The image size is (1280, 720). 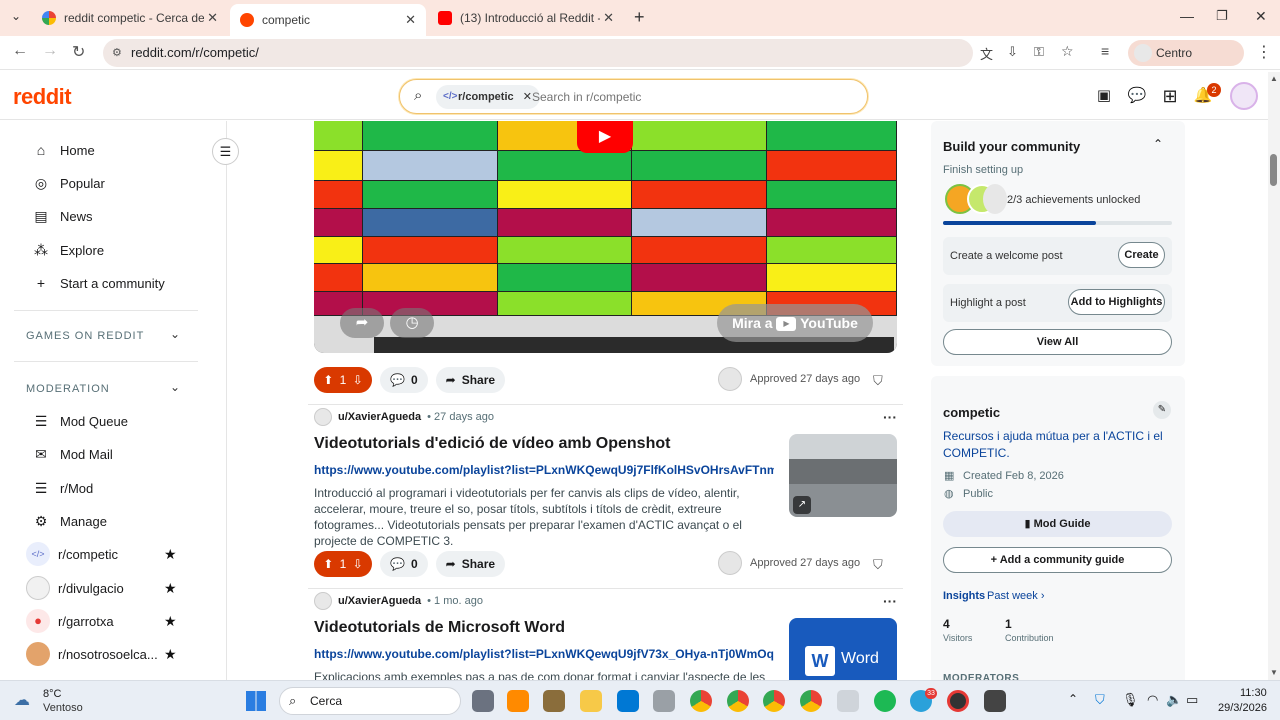 What do you see at coordinates (70, 621) in the screenshot?
I see `sidebar-item-garrotxa: ● r/garrotxa` at bounding box center [70, 621].